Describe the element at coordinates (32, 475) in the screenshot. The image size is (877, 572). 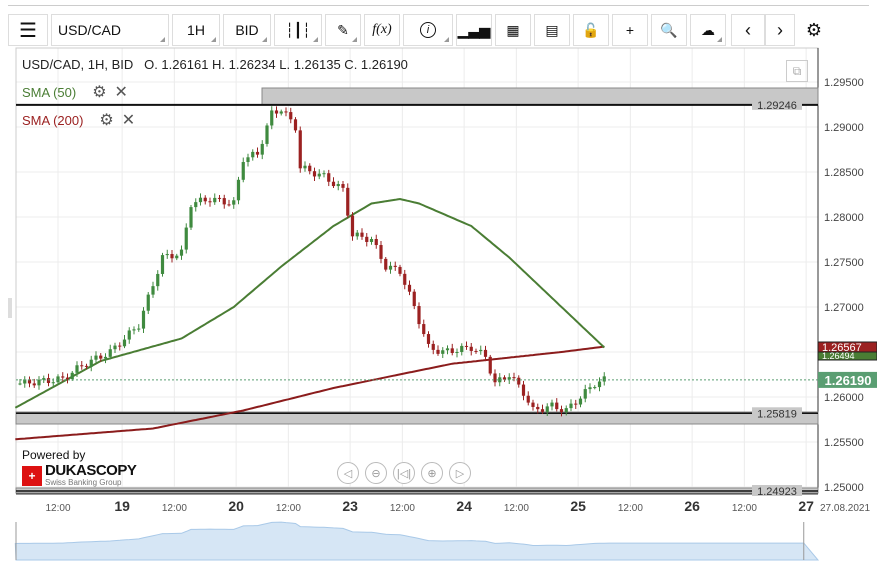
I see `swiss-cross-icon: +` at that location.